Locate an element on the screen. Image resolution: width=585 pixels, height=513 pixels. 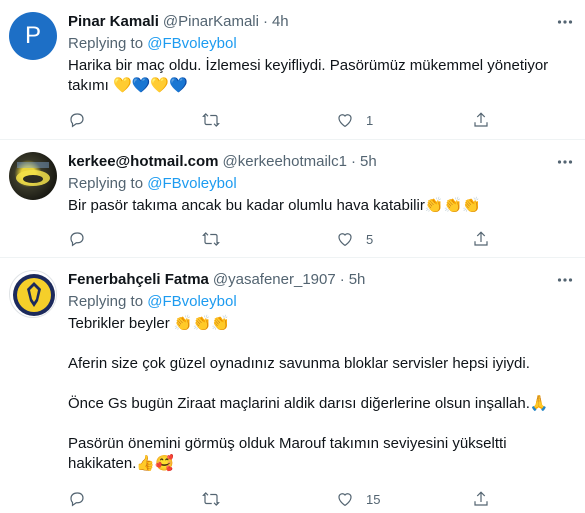
timestamp: 4h is located at coordinates (280, 22).